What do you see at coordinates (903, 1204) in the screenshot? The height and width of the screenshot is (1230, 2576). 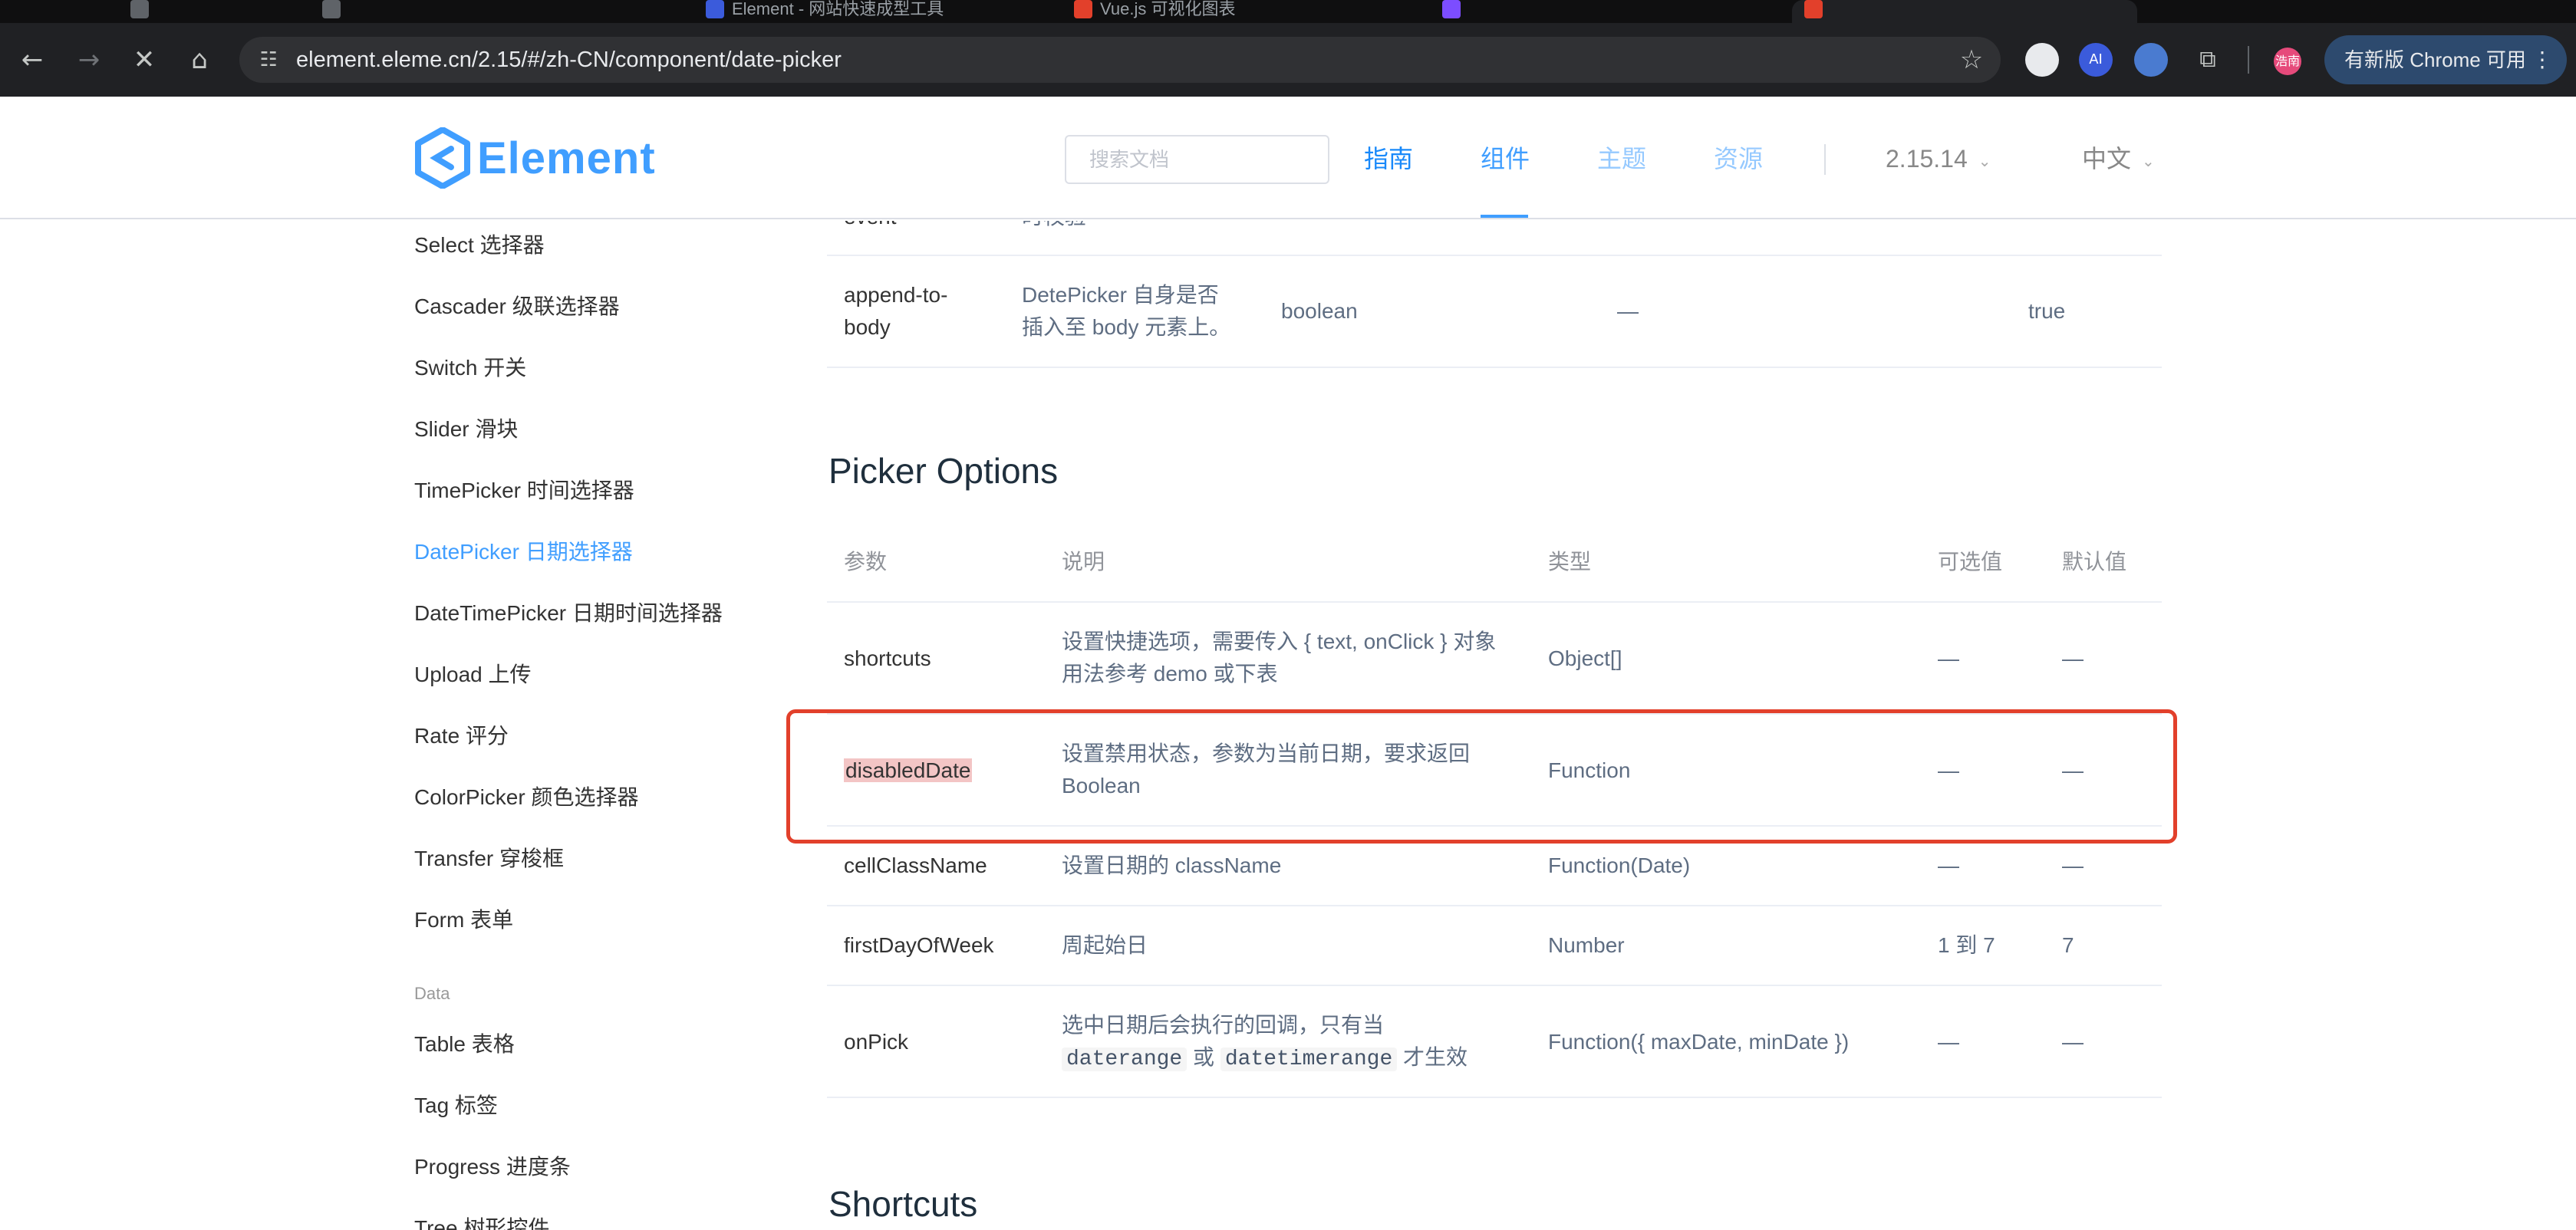 I see `section-title-shortcuts: Shortcuts` at bounding box center [903, 1204].